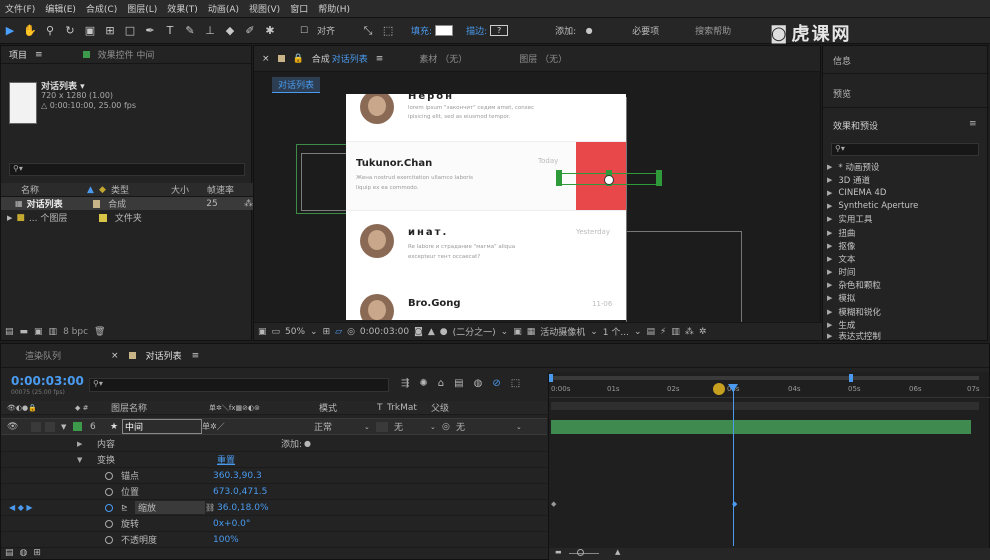 Image resolution: width=990 pixels, height=560 pixels. I want to click on project-item-row: ▶ ■ ... 个图层 文件夹, so click(127, 218).